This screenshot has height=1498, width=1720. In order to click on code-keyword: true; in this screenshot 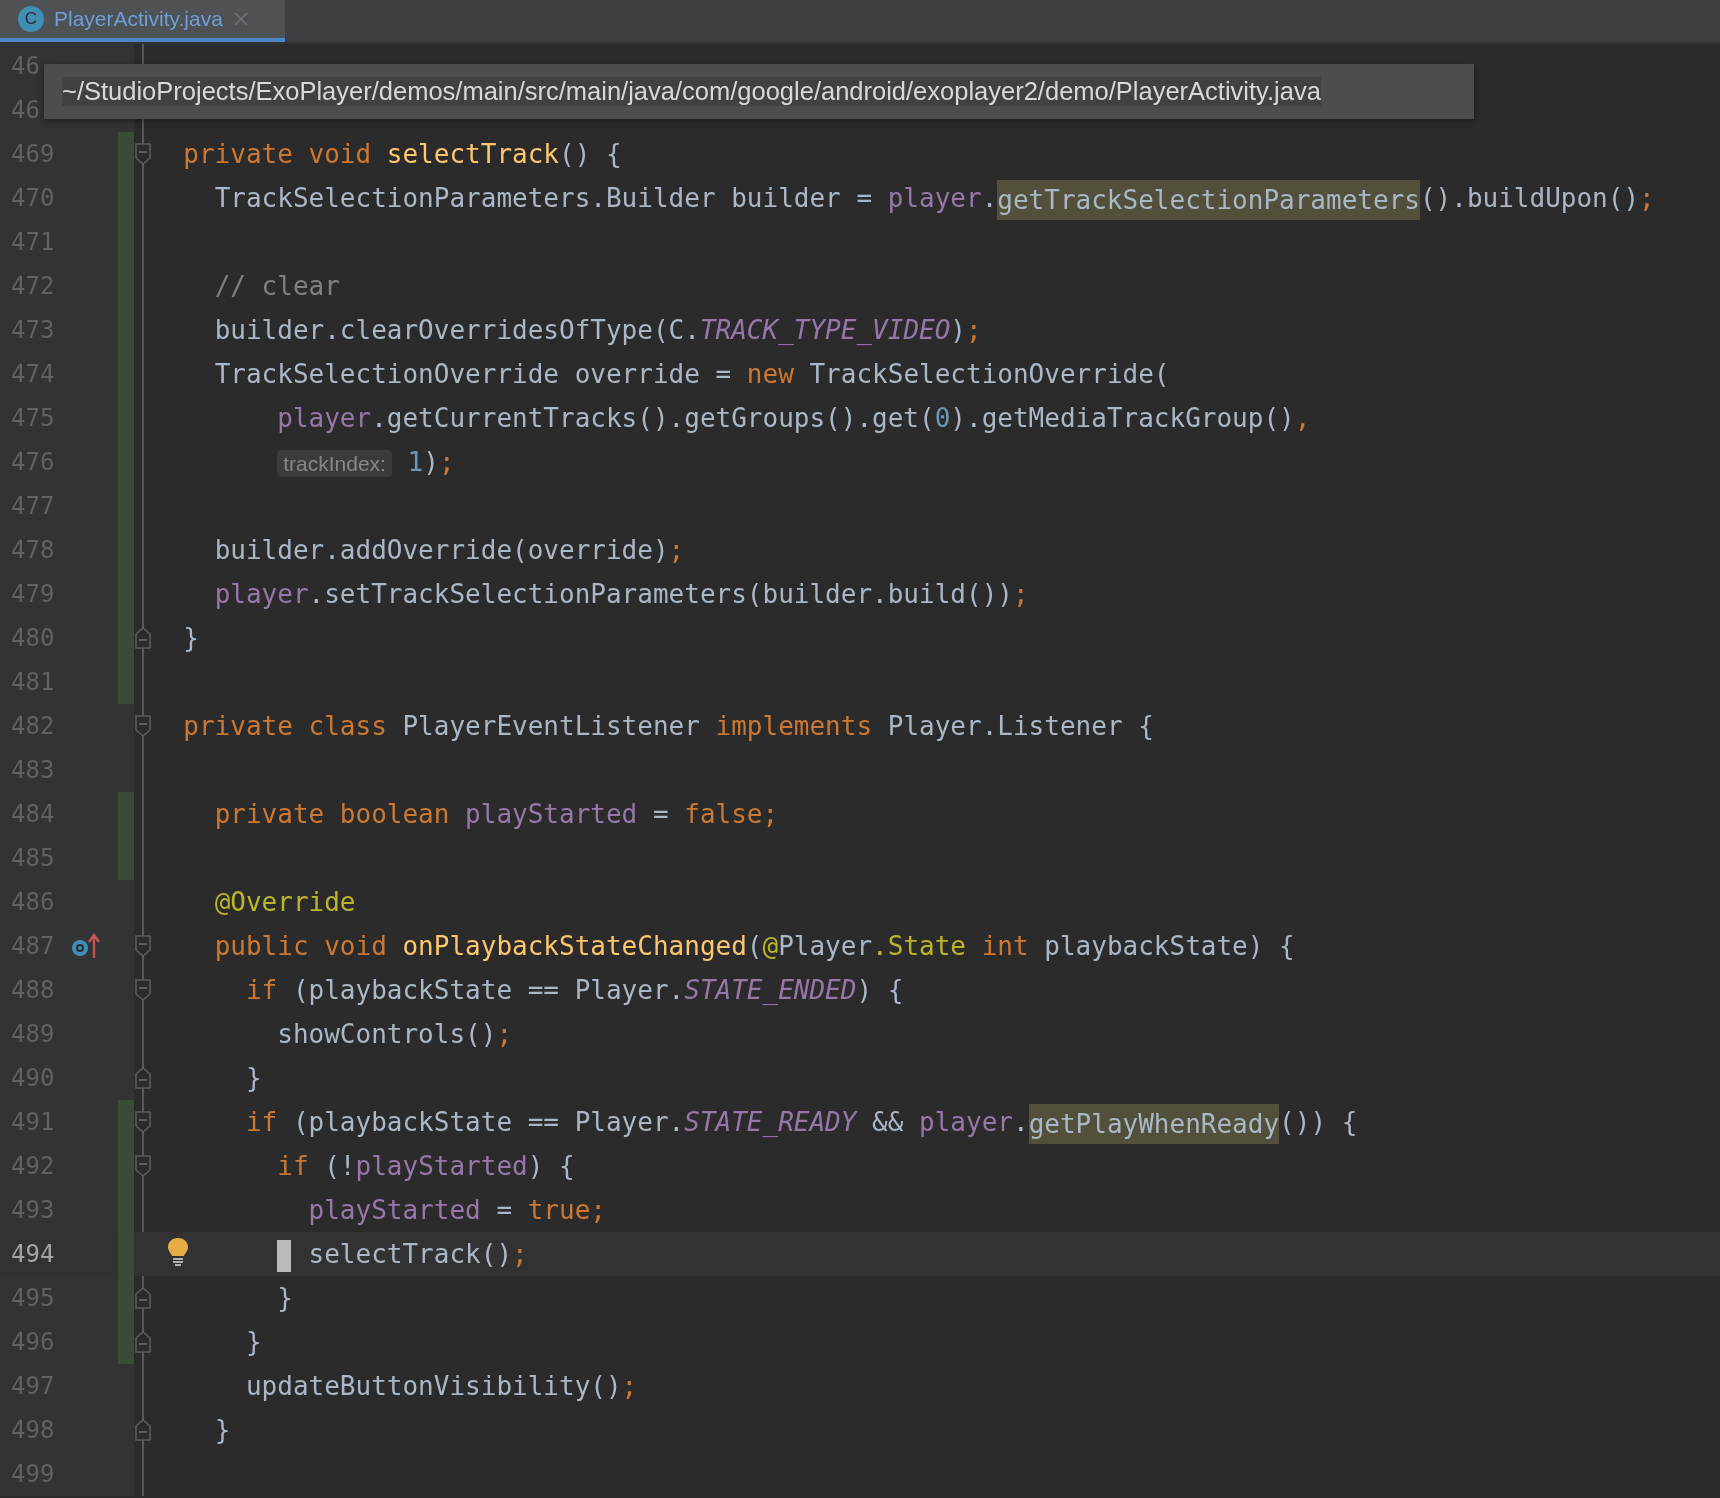, I will do `click(566, 1210)`.